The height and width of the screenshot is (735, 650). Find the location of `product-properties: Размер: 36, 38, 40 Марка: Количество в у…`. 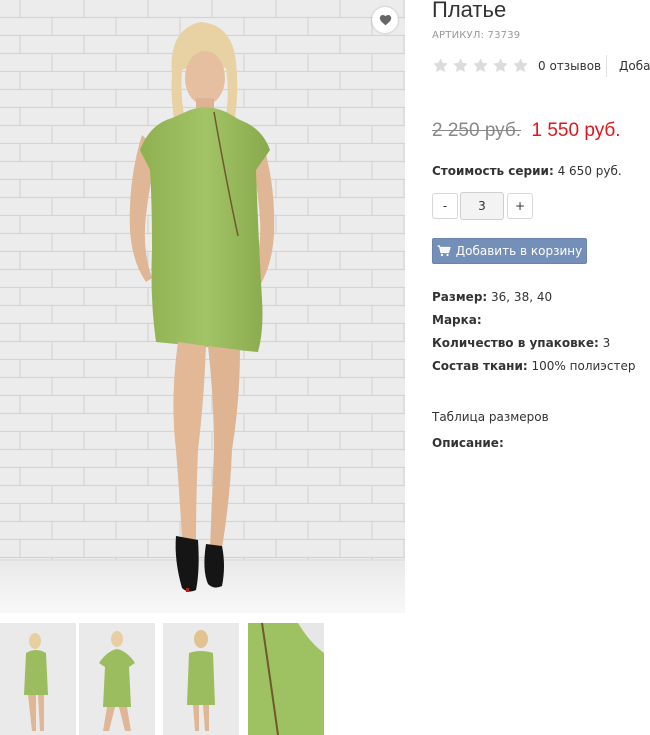

product-properties: Размер: 36, 38, 40 Марка: Количество в у… is located at coordinates (533, 336).